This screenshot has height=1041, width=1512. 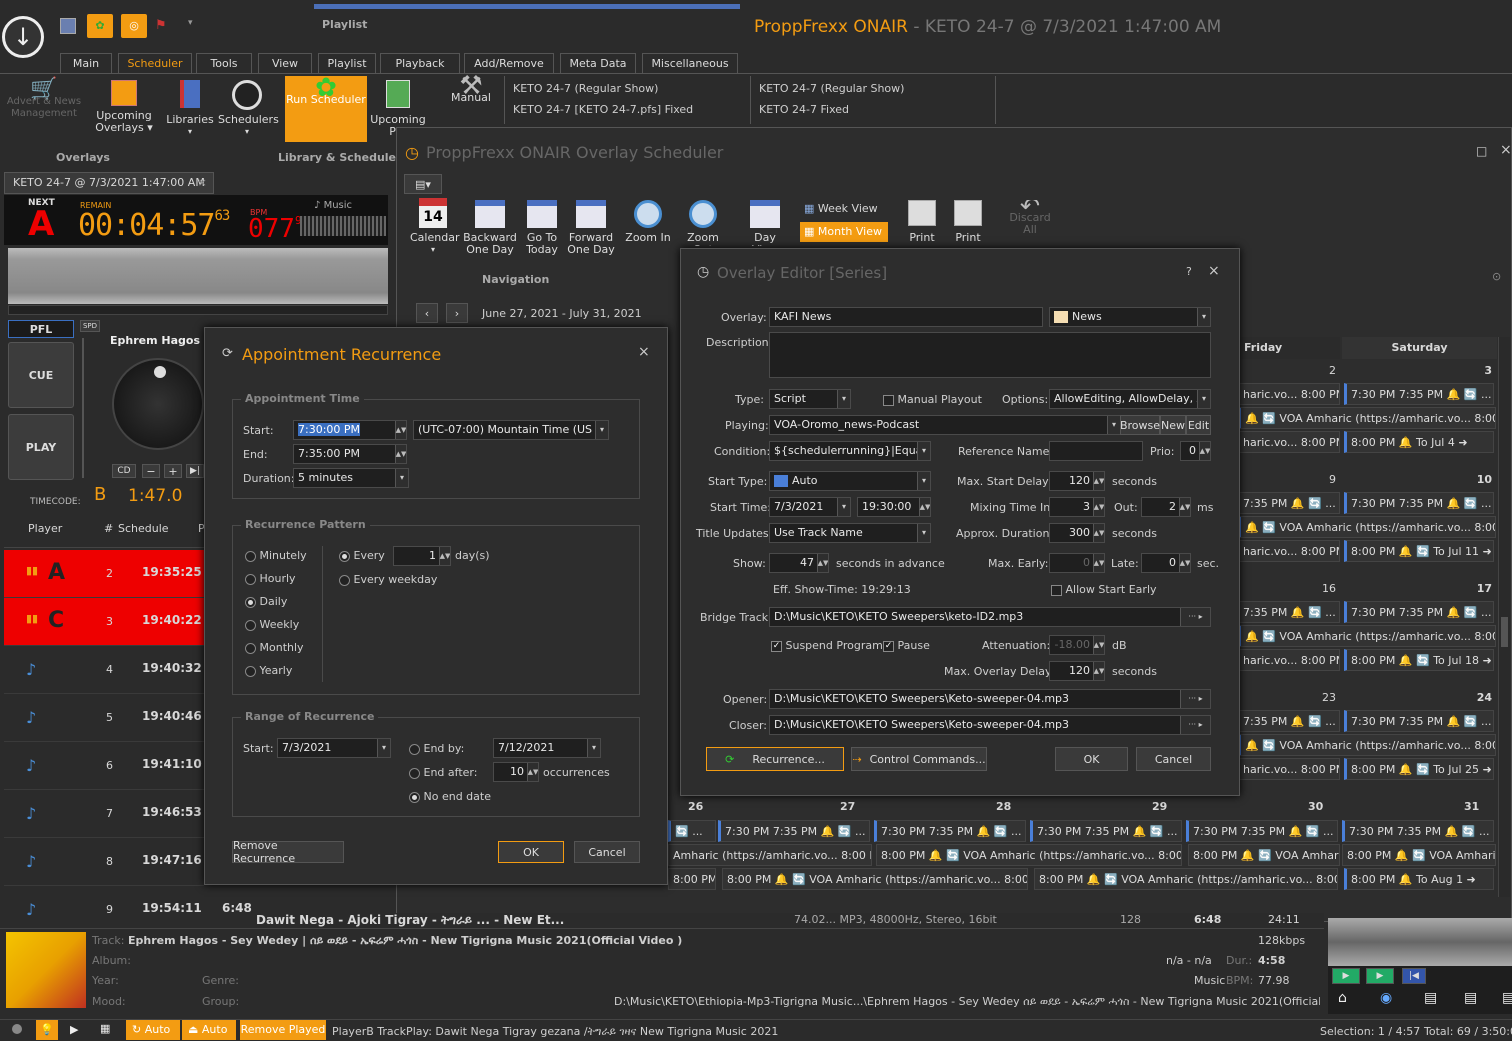 I want to click on end-after-radio: End after:, so click(x=443, y=772).